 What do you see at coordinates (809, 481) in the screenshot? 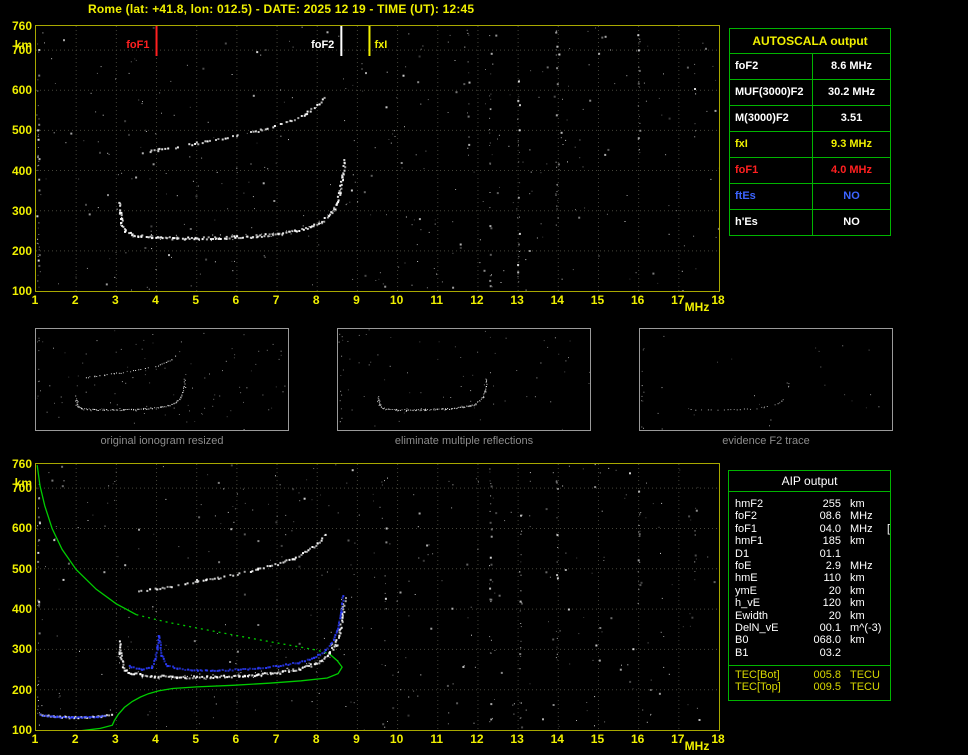
I see `aip-table-title: AIP output` at bounding box center [809, 481].